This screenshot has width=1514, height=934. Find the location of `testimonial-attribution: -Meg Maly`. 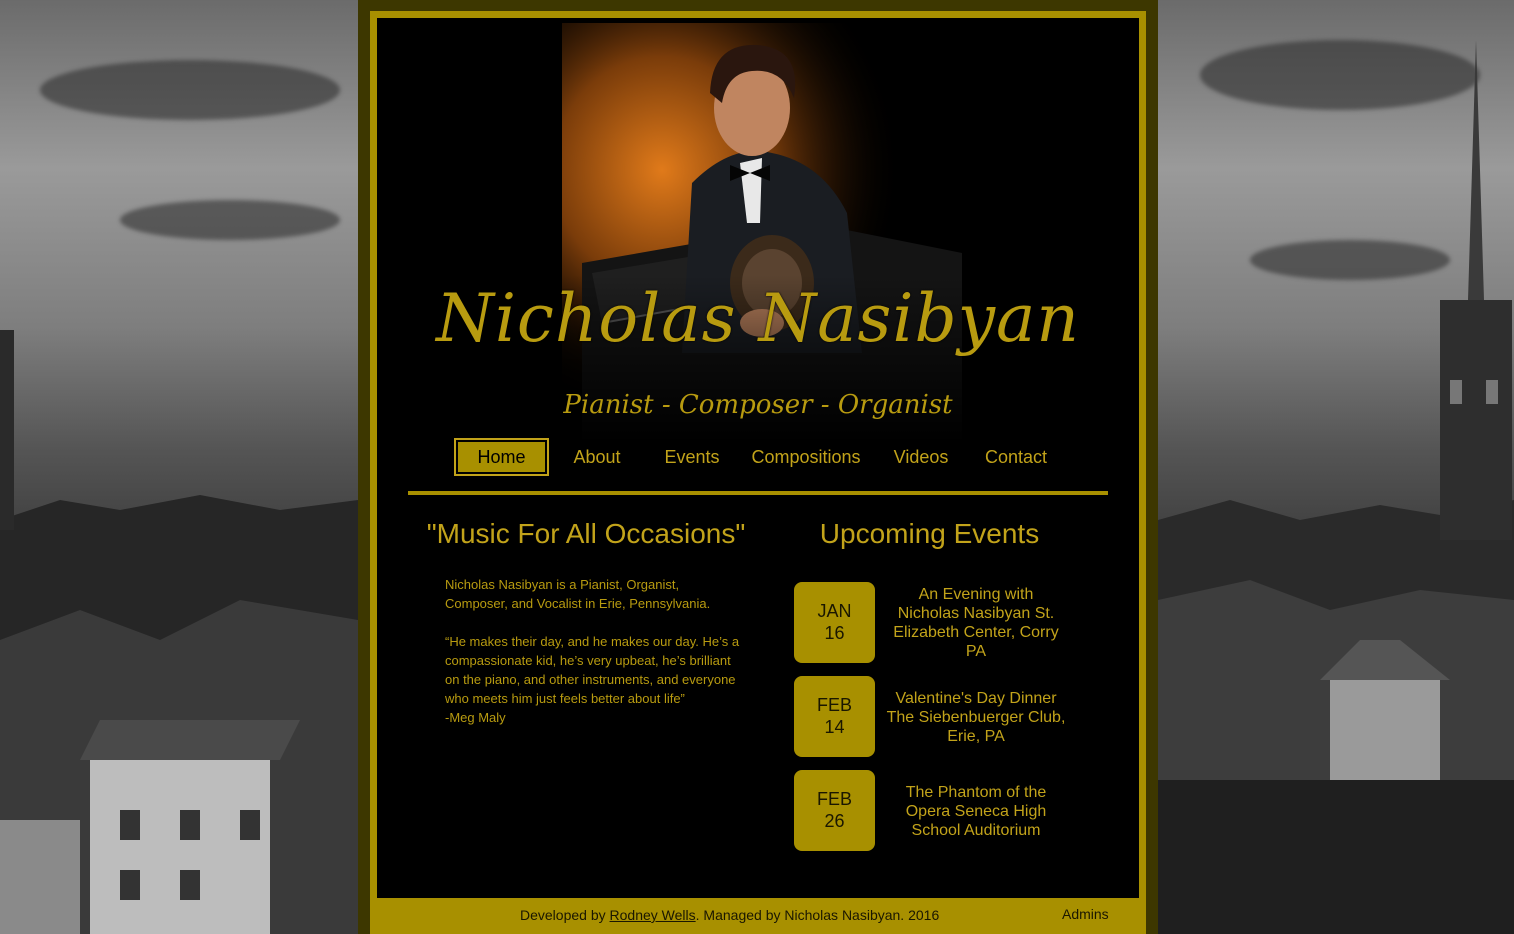

testimonial-attribution: -Meg Maly is located at coordinates (475, 717).